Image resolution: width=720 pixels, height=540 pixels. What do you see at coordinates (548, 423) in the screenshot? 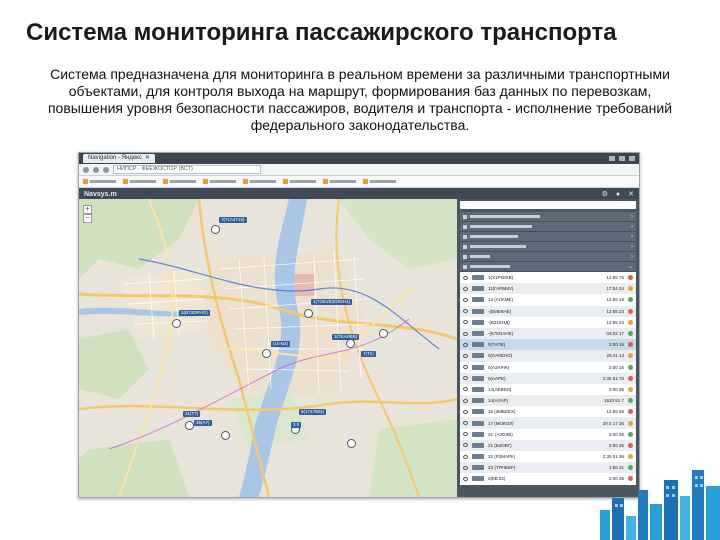
I see `vehicle-row: 17 (МОКОЛ) 20:4 17 36` at bounding box center [548, 423].